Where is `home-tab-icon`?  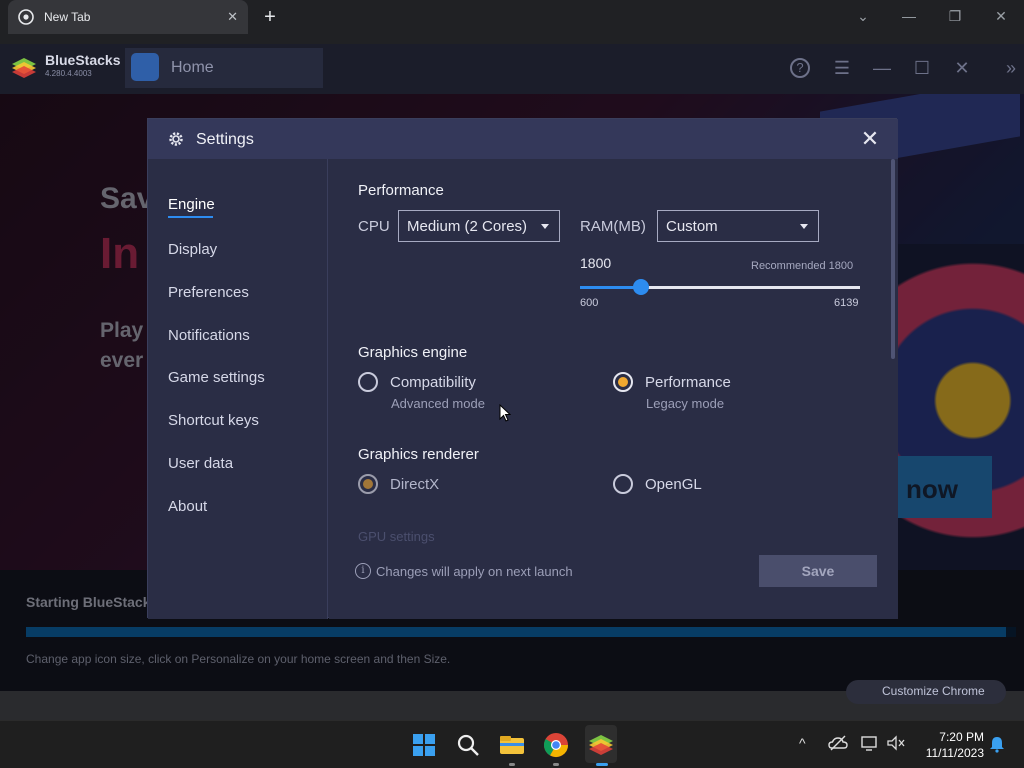 home-tab-icon is located at coordinates (145, 67).